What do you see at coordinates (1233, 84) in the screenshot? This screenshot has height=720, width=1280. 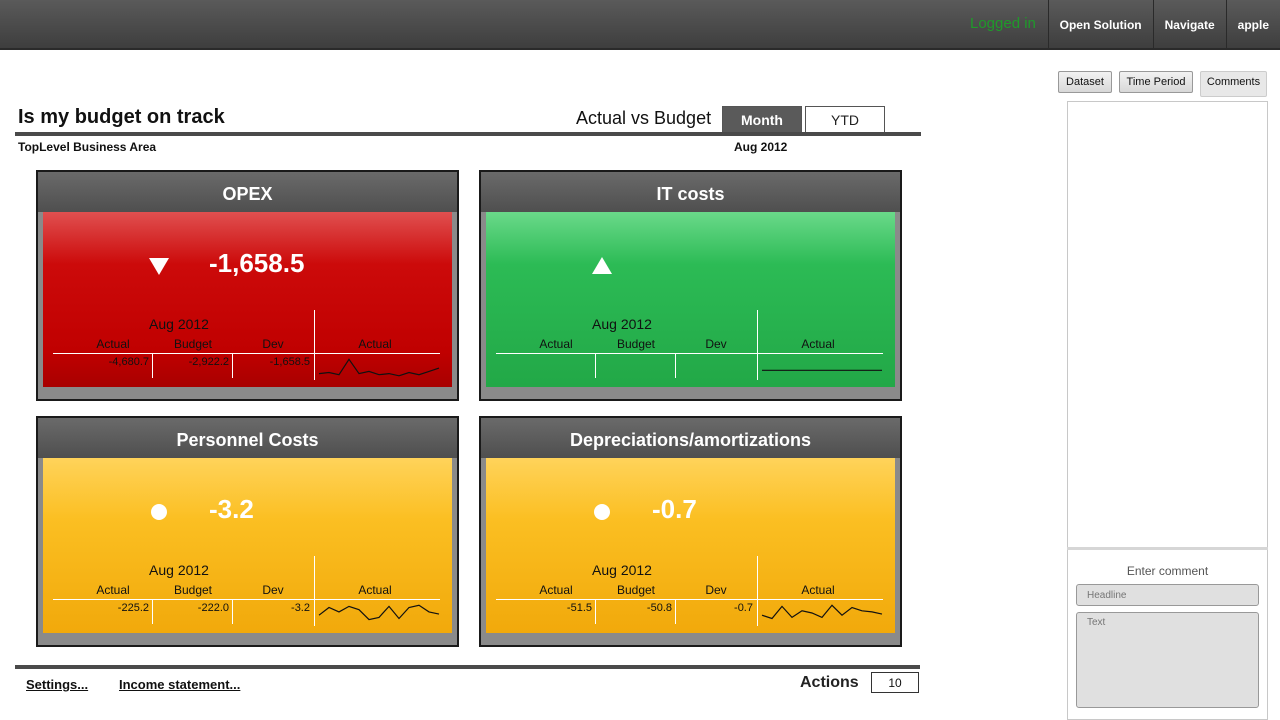 I see `tab-comments: Comments` at bounding box center [1233, 84].